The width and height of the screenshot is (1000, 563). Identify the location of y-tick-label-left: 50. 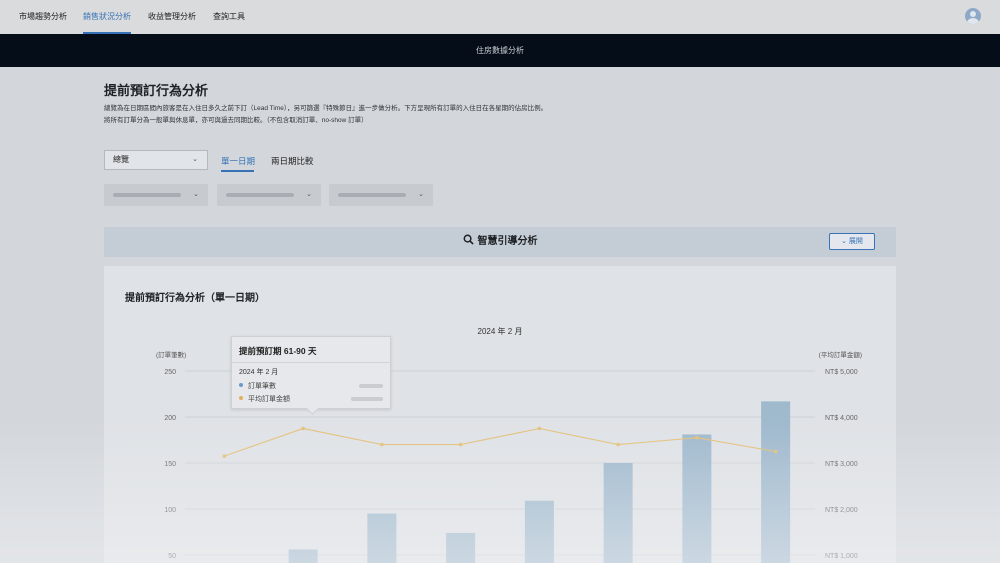
(172, 556).